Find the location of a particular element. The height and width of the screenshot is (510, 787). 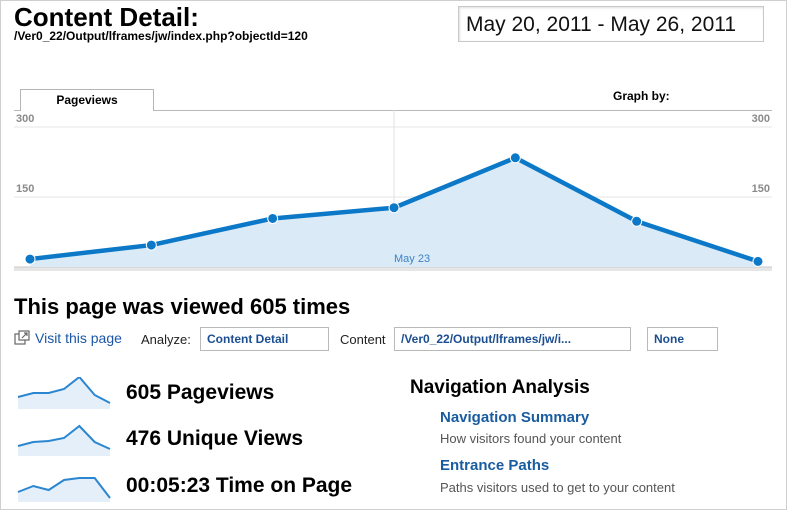

navigation-summary-desc: How visitors found your content is located at coordinates (531, 438).